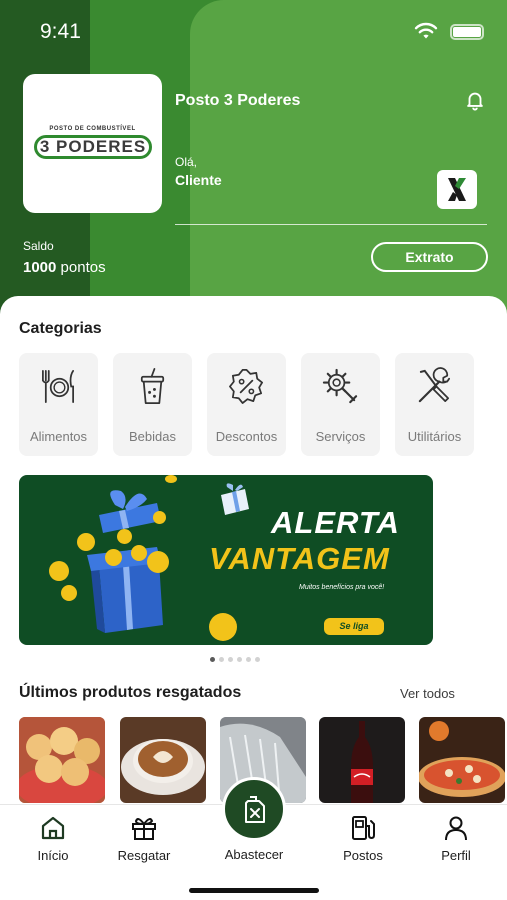  I want to click on nav-label: Início, so click(53, 855).